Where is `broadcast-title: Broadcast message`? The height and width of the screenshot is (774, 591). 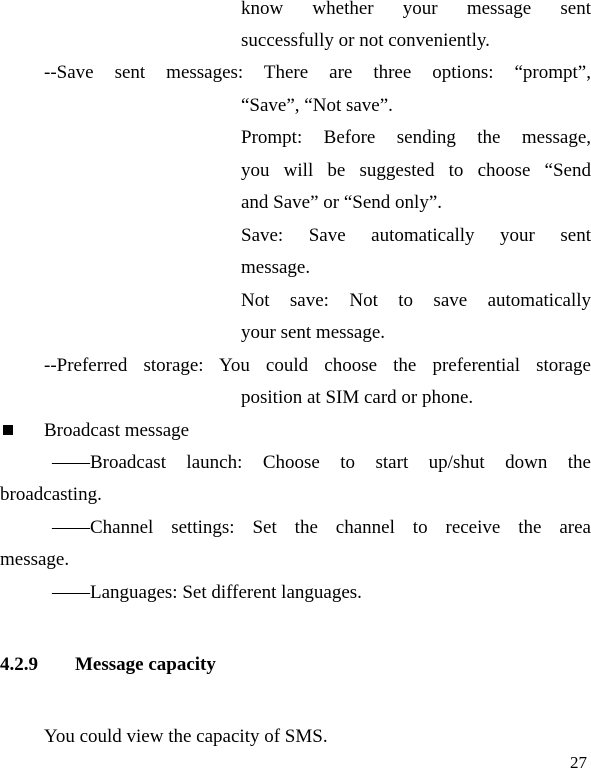 broadcast-title: Broadcast message is located at coordinates (117, 430).